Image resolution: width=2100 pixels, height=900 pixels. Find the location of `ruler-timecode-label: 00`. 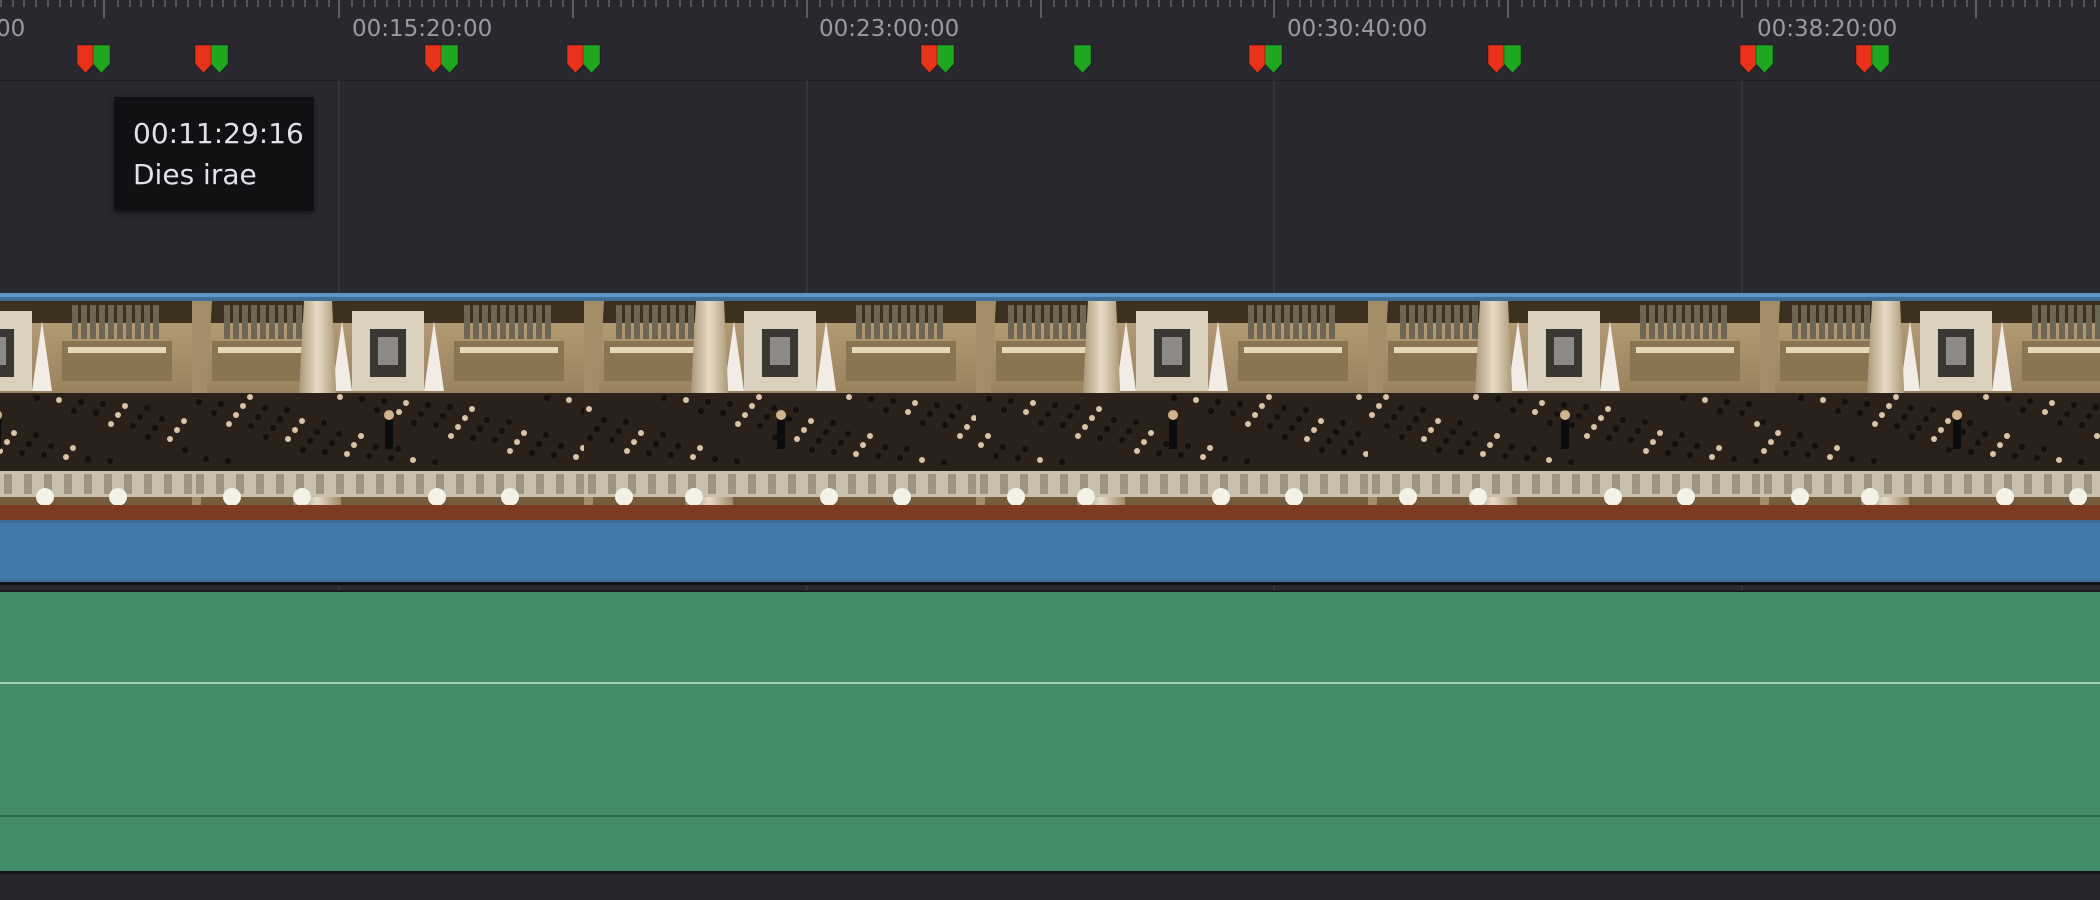

ruler-timecode-label: 00 is located at coordinates (13, 29).